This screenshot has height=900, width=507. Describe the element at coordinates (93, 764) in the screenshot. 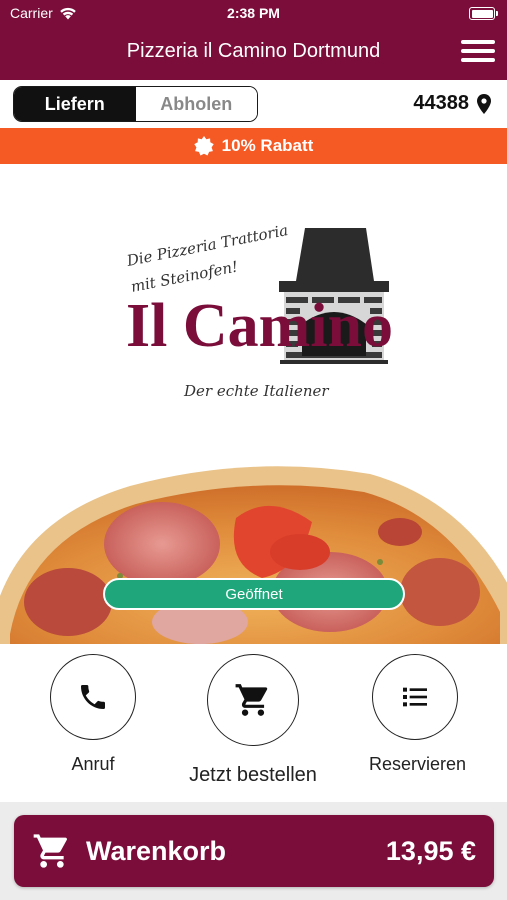

I see `call-label: Anruf` at that location.